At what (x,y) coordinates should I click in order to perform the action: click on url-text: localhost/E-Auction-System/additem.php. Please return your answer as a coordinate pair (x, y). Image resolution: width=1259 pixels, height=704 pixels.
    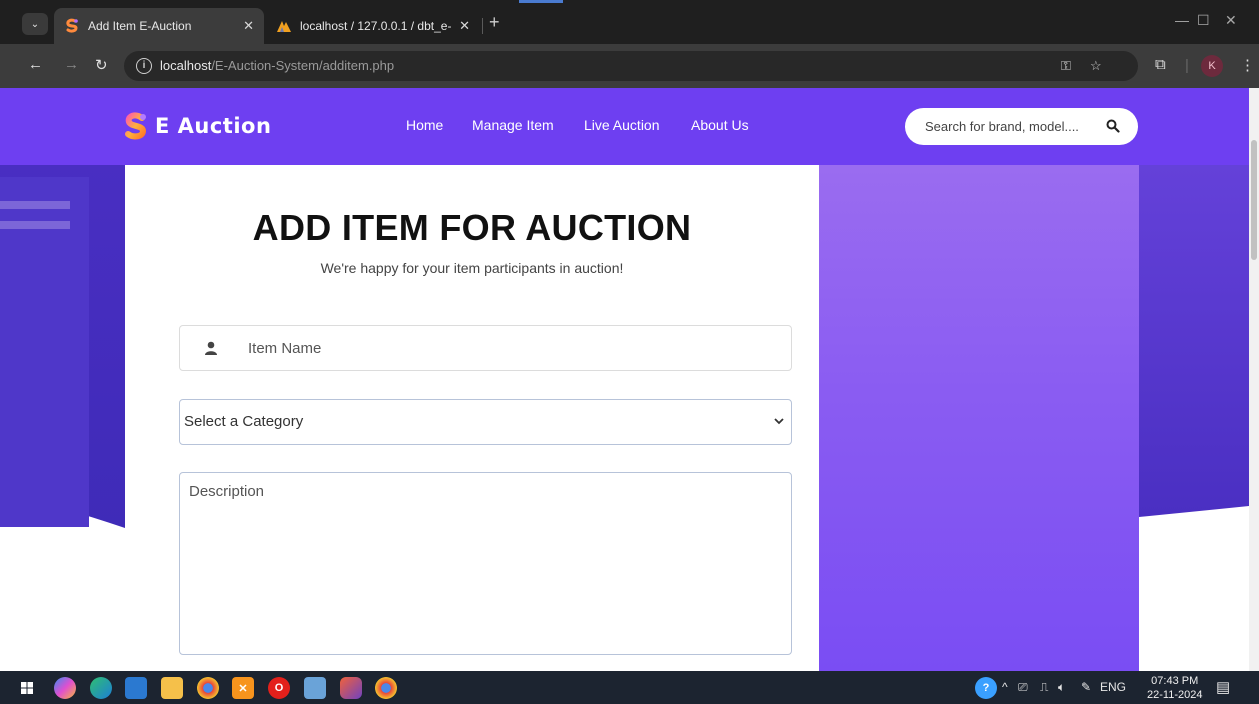
    Looking at the image, I should click on (277, 65).